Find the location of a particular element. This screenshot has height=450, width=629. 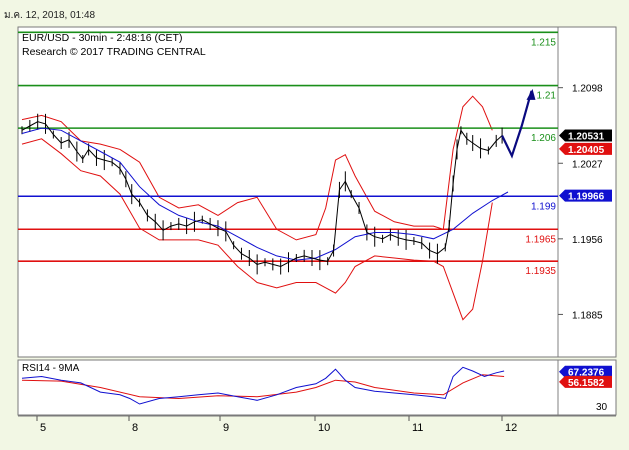

level-label-1.1965: 1.1965 is located at coordinates (540, 239).